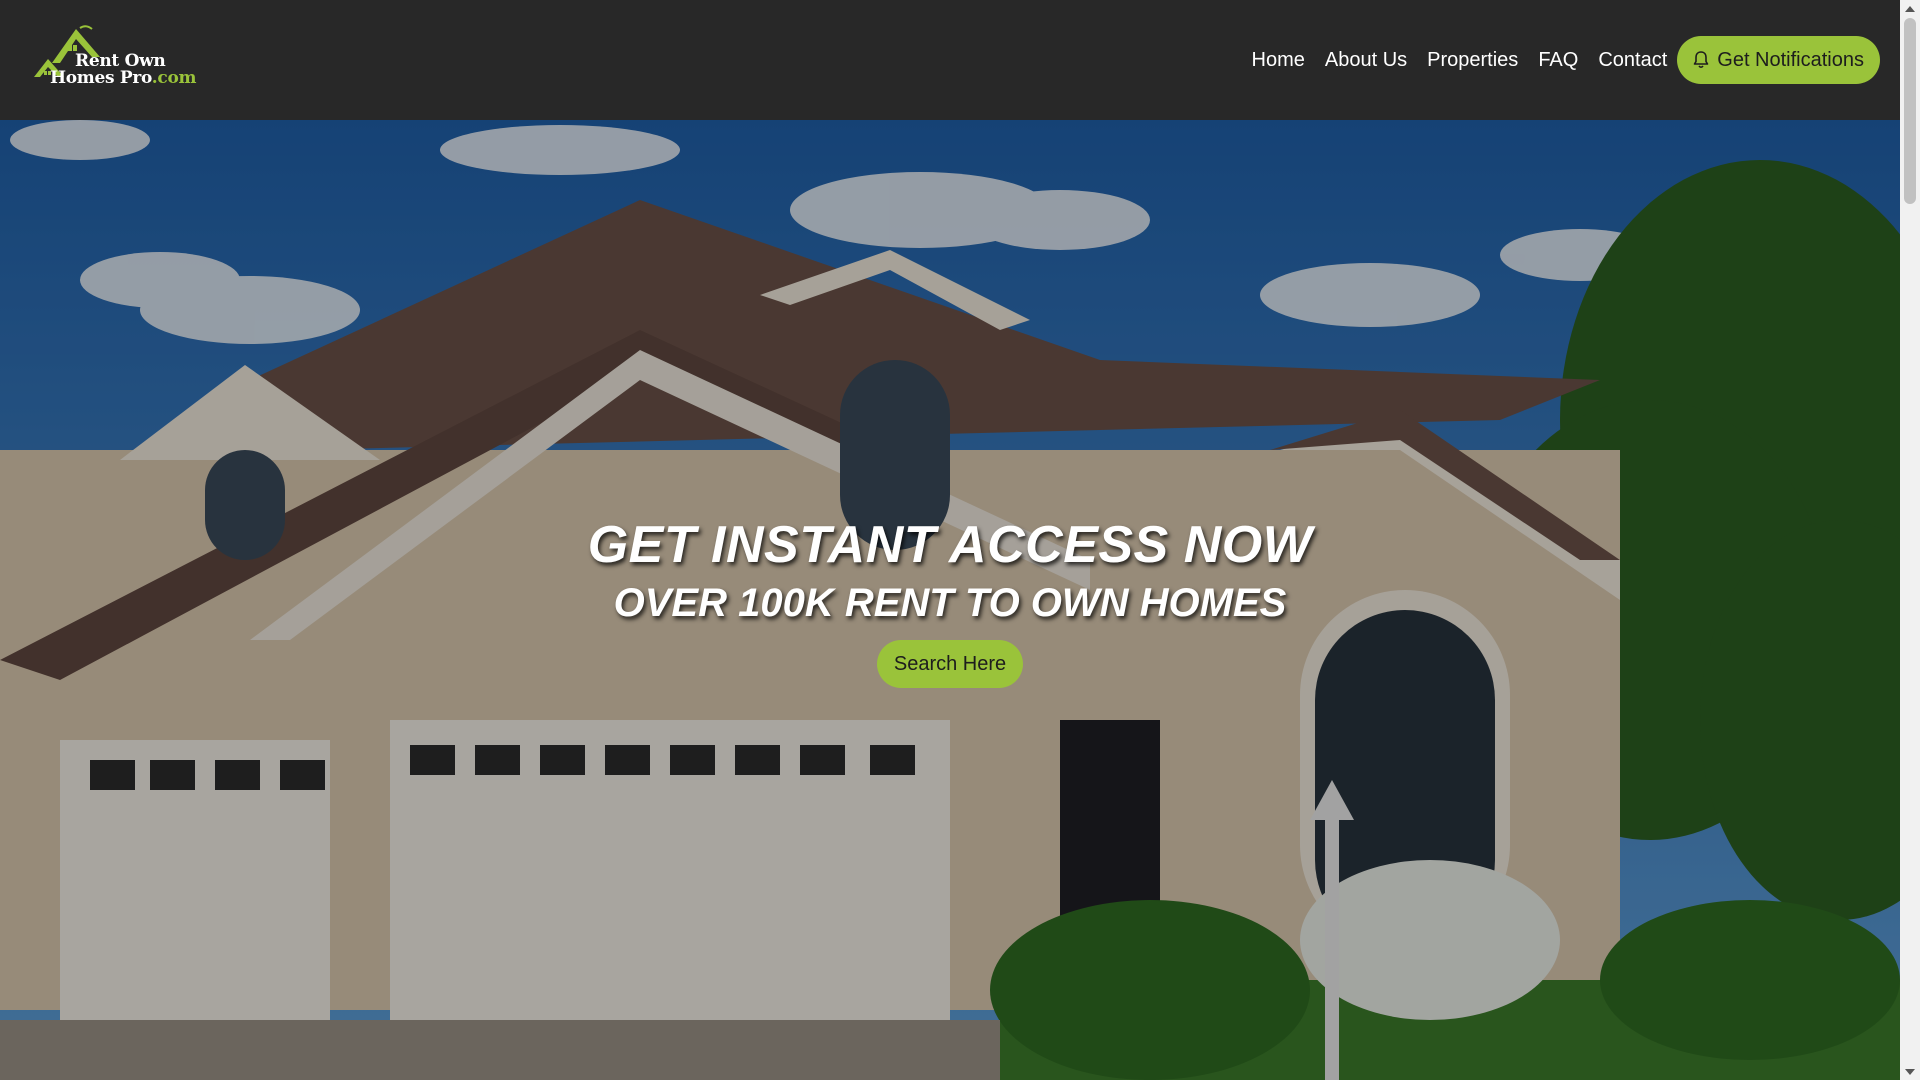 Image resolution: width=1920 pixels, height=1080 pixels. I want to click on search-here-button: Search Here, so click(950, 664).